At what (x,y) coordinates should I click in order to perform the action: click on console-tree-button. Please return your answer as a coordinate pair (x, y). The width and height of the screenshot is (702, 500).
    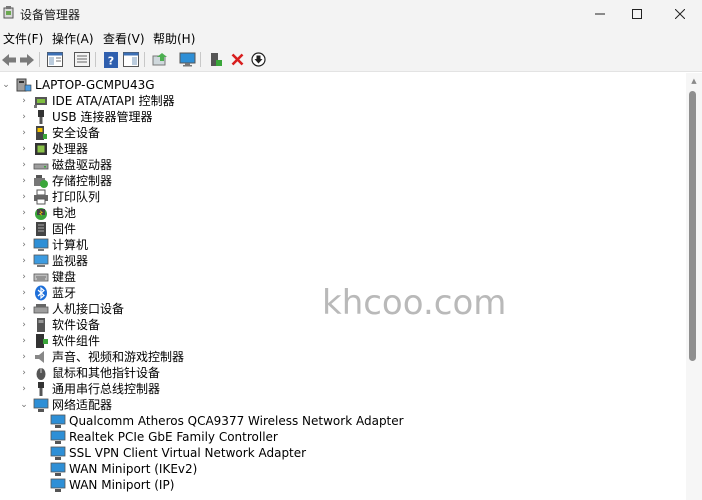
    Looking at the image, I should click on (82, 59).